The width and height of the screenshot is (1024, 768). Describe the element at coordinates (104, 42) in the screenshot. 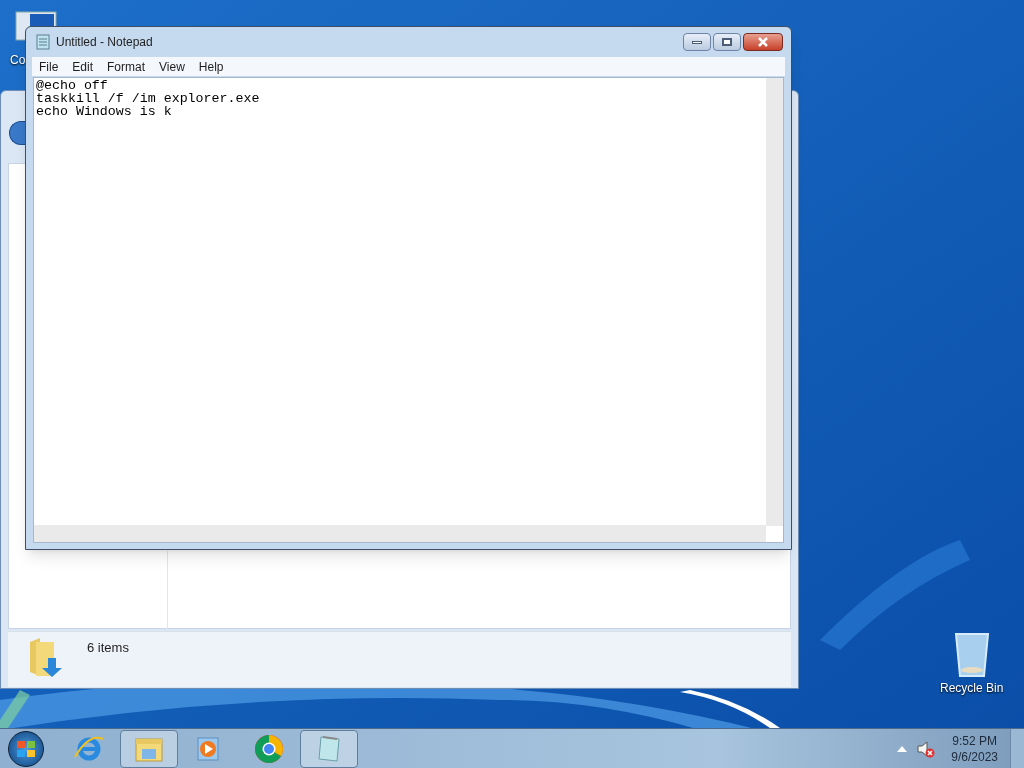

I see `window-title: Untitled - Notepad` at that location.